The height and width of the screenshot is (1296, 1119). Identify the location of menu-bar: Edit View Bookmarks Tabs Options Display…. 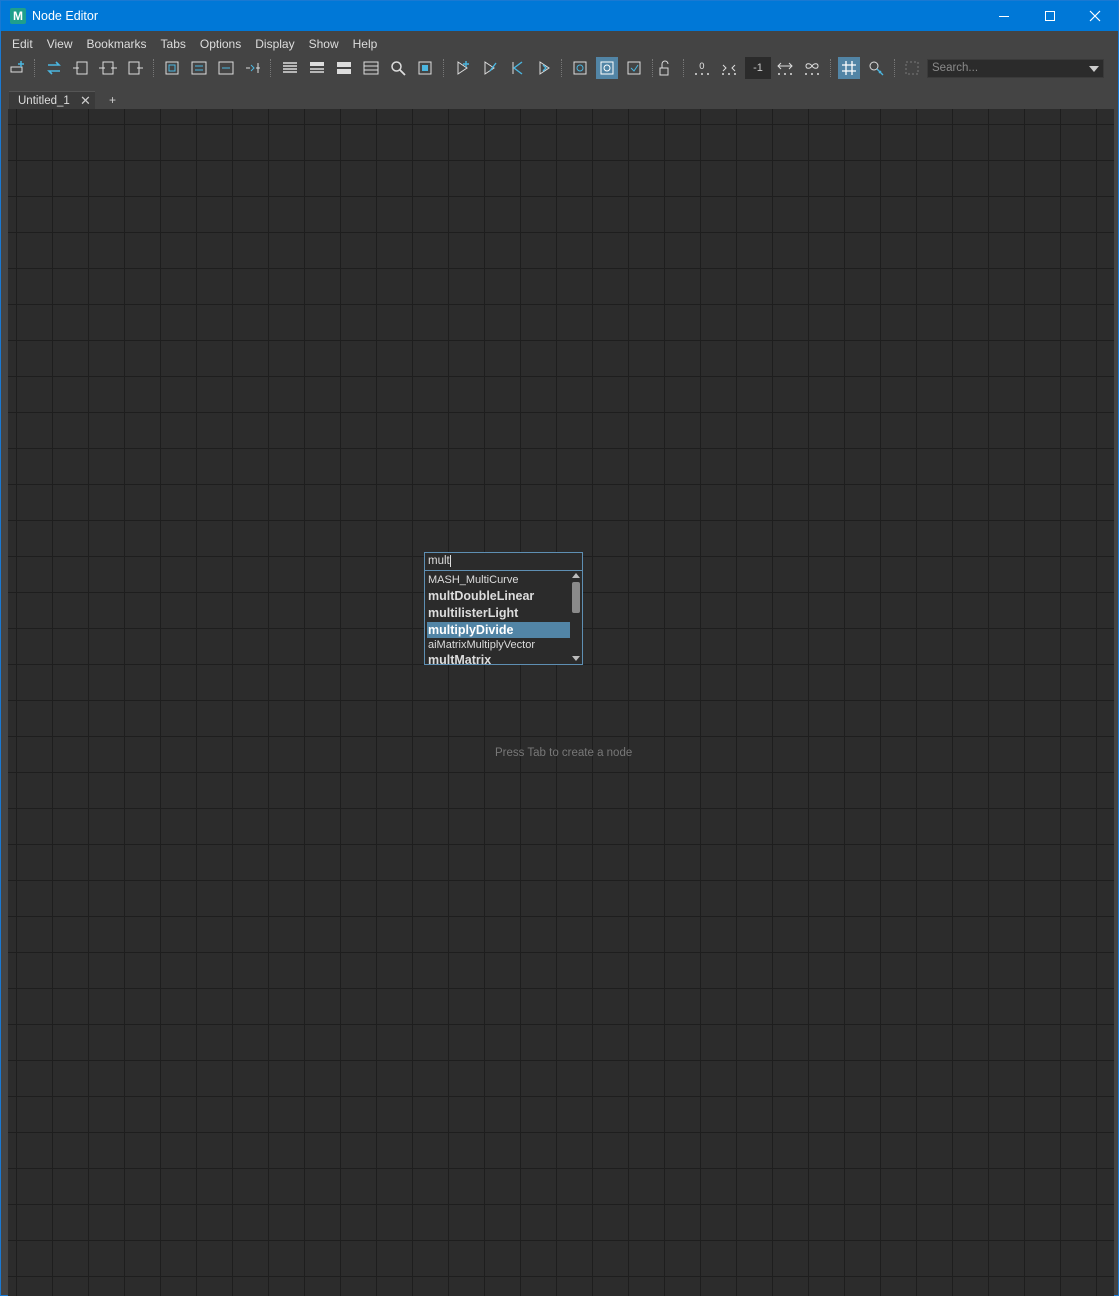
(560, 44).